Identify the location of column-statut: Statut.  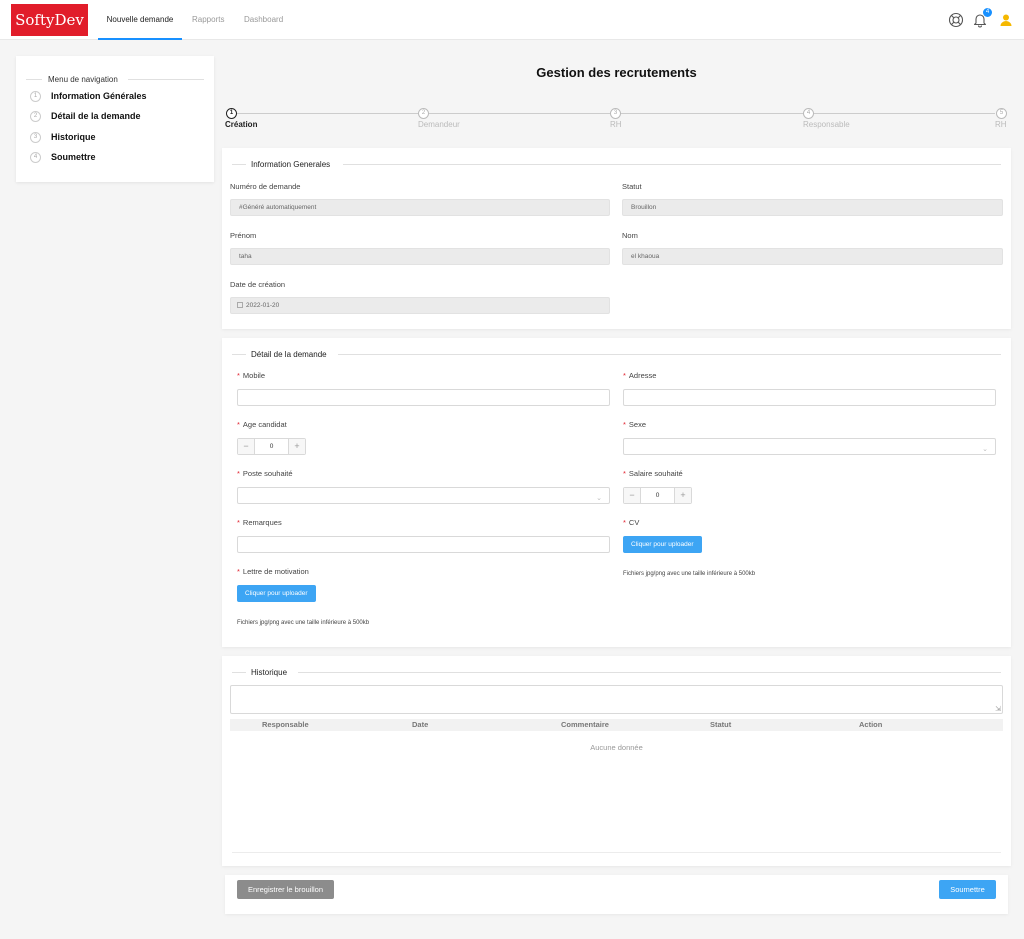
(720, 725).